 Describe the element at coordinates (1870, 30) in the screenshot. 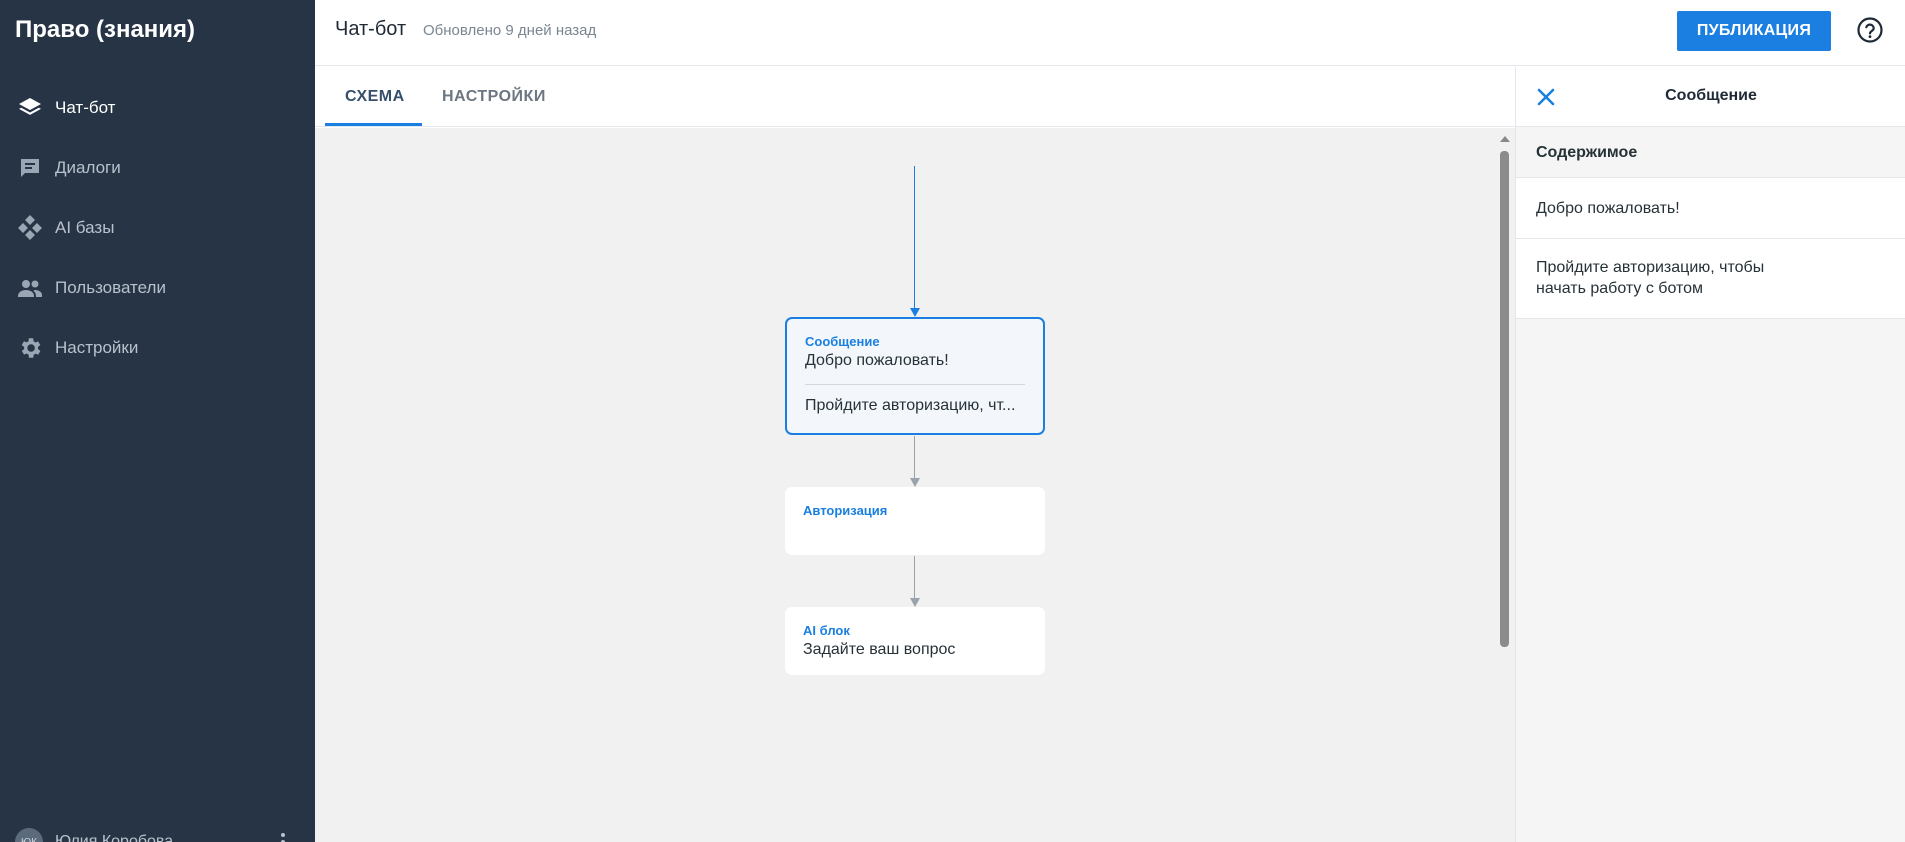

I see `help-circle-icon` at that location.